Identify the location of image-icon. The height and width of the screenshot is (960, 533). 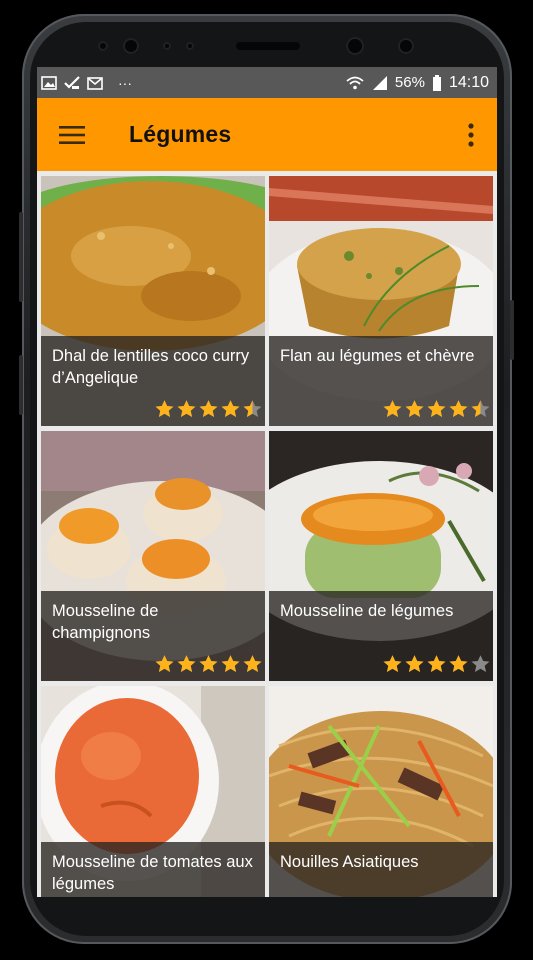
(49, 82).